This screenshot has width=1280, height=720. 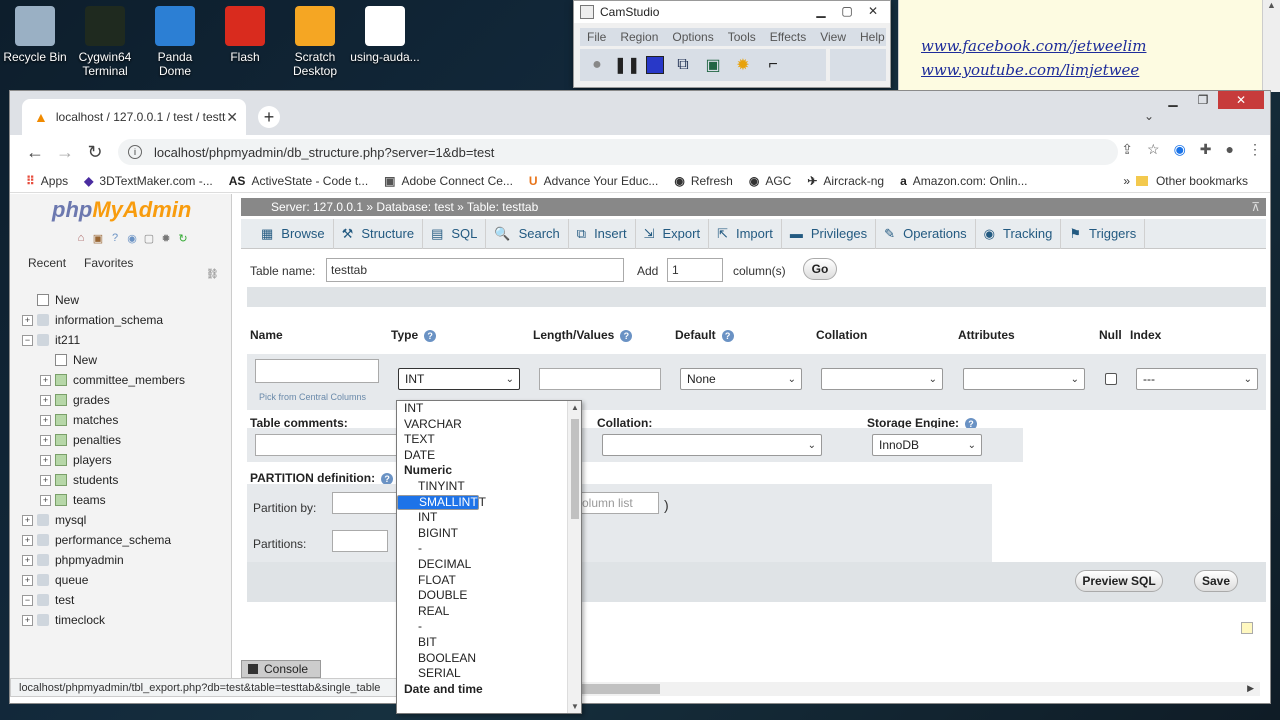 What do you see at coordinates (489, 549) in the screenshot?
I see `type-option: -` at bounding box center [489, 549].